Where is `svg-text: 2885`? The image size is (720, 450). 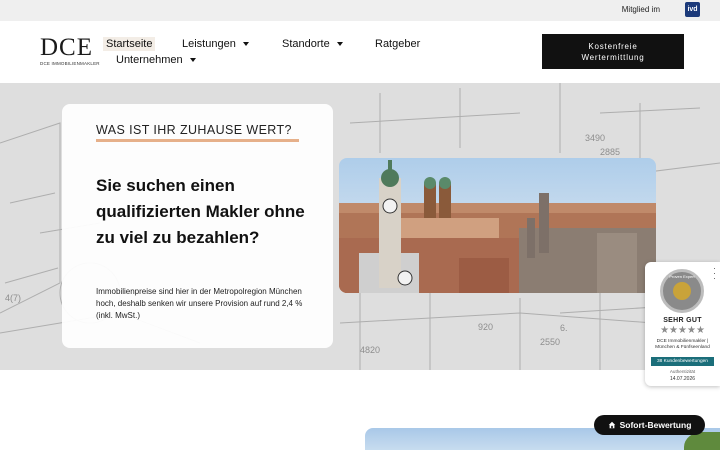
svg-text: 2885 is located at coordinates (610, 152).